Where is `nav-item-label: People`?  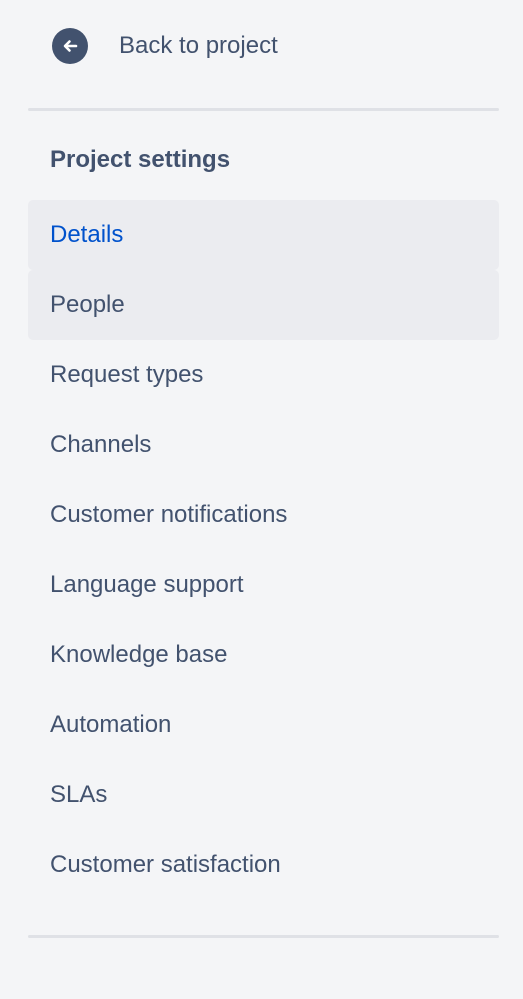 nav-item-label: People is located at coordinates (87, 304).